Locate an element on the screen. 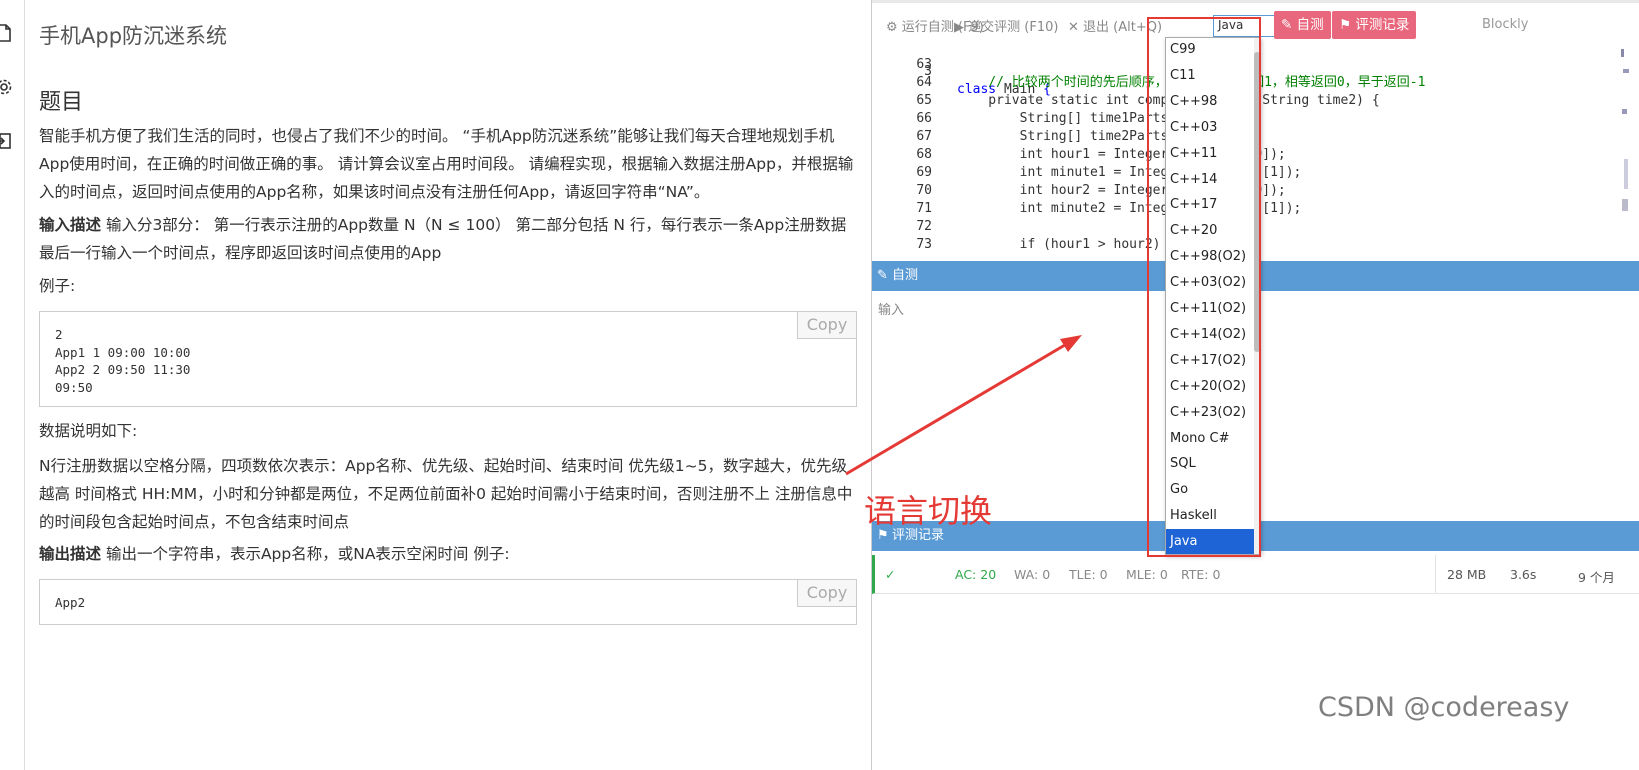 Image resolution: width=1639 pixels, height=770 pixels. records-label: 评测记录 is located at coordinates (1382, 25).